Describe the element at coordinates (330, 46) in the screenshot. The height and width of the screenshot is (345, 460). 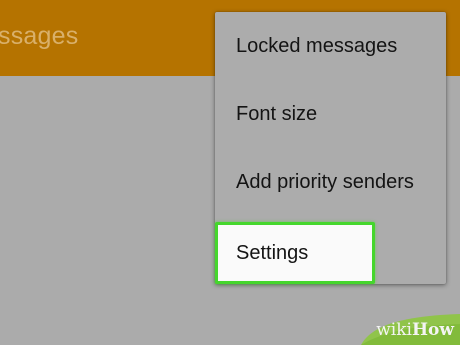
I see `menu-item-locked-messages: Locked messages` at that location.